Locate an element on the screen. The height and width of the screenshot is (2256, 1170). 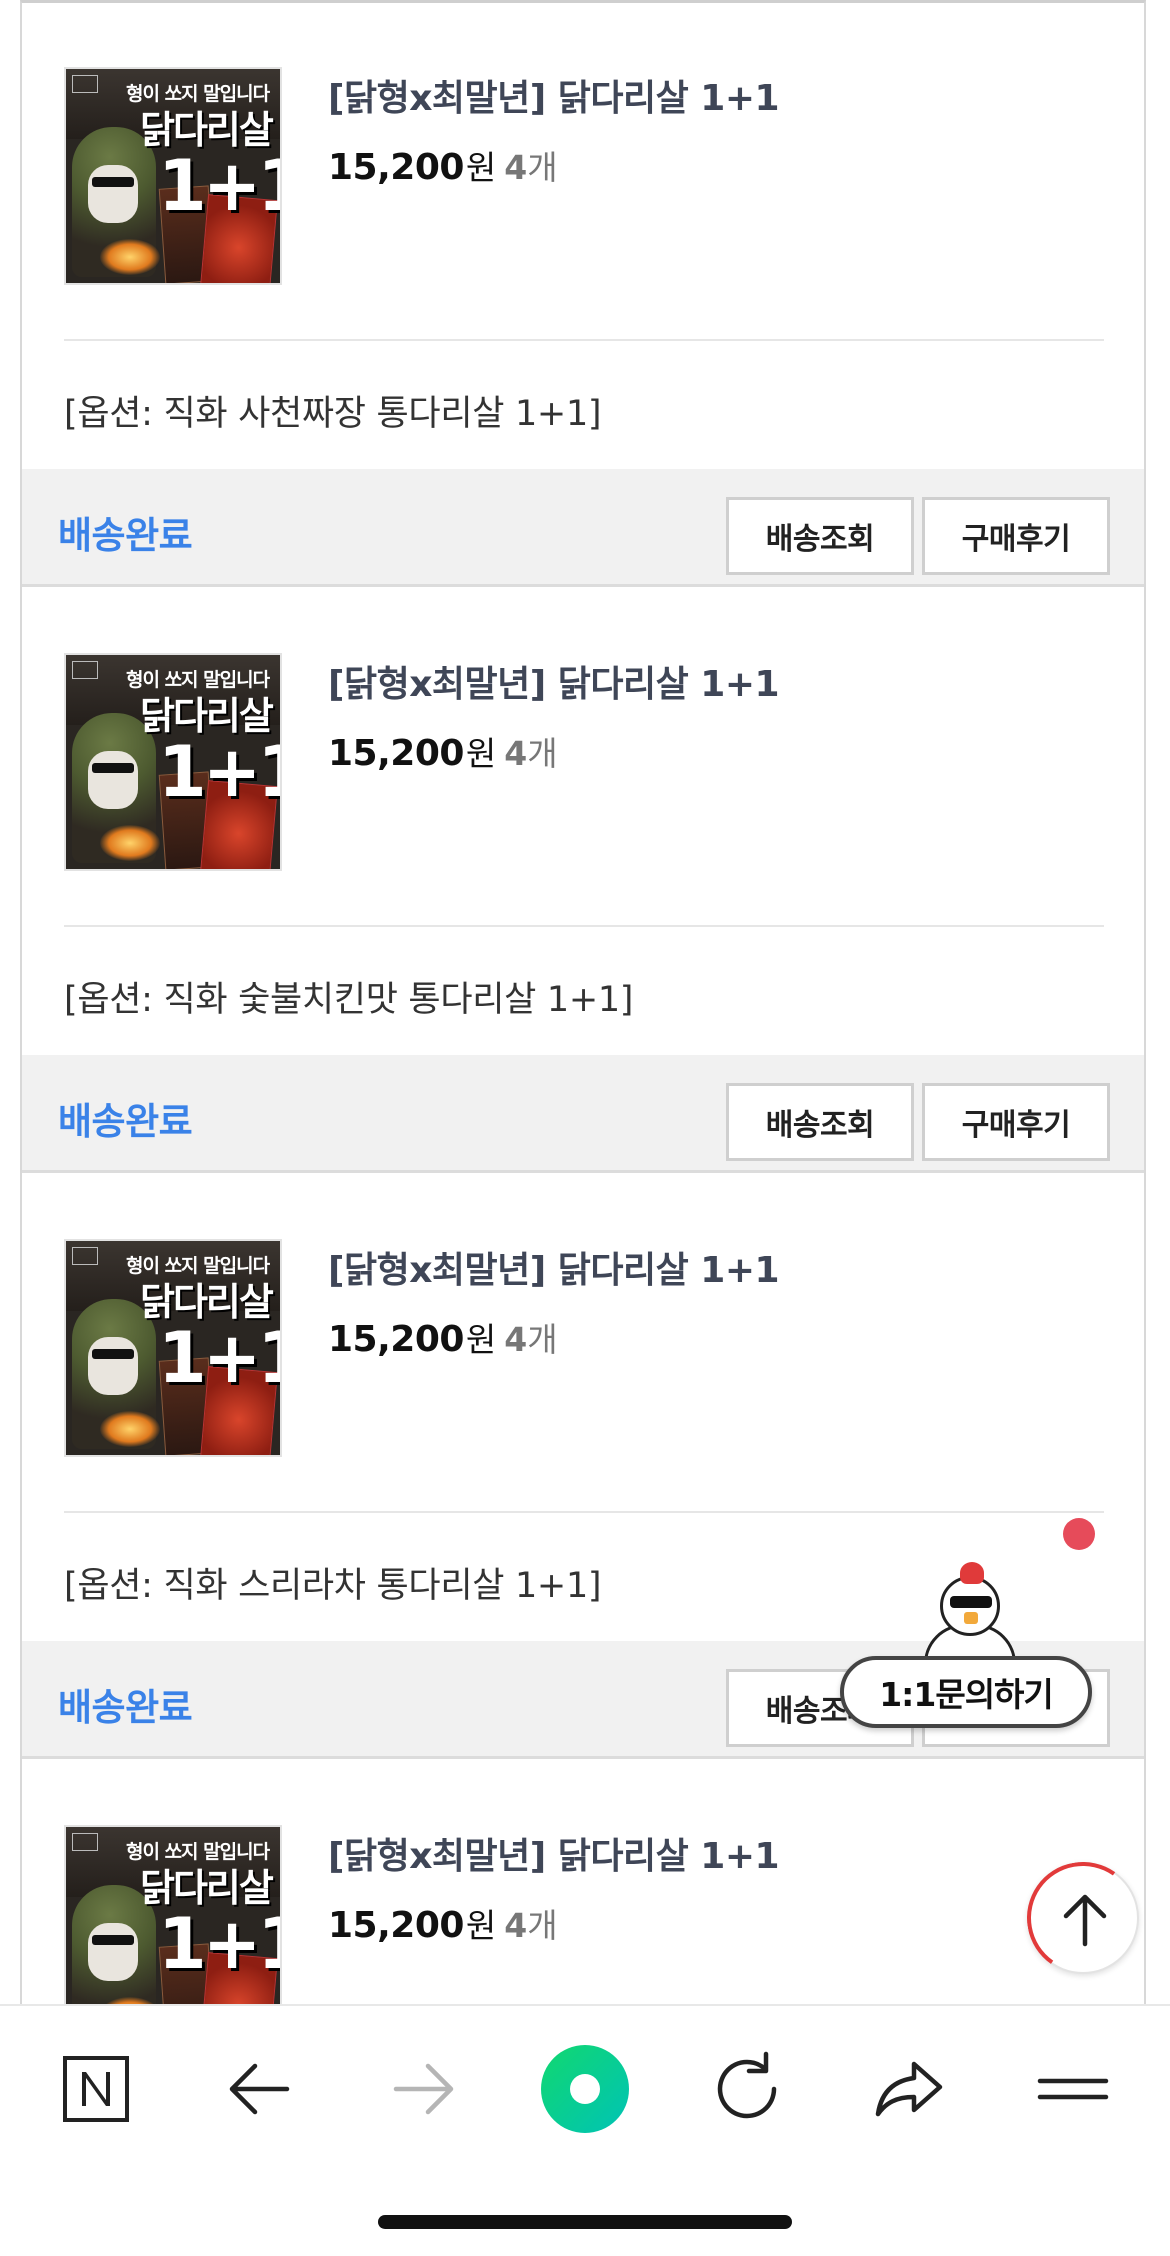
green-dot-icon is located at coordinates (585, 2089).